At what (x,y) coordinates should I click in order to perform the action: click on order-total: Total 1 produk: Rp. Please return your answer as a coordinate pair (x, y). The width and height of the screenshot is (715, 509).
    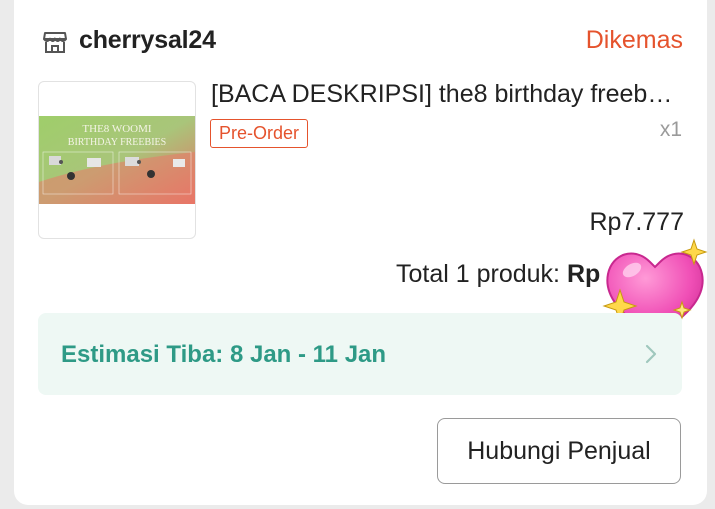
    Looking at the image, I should click on (498, 274).